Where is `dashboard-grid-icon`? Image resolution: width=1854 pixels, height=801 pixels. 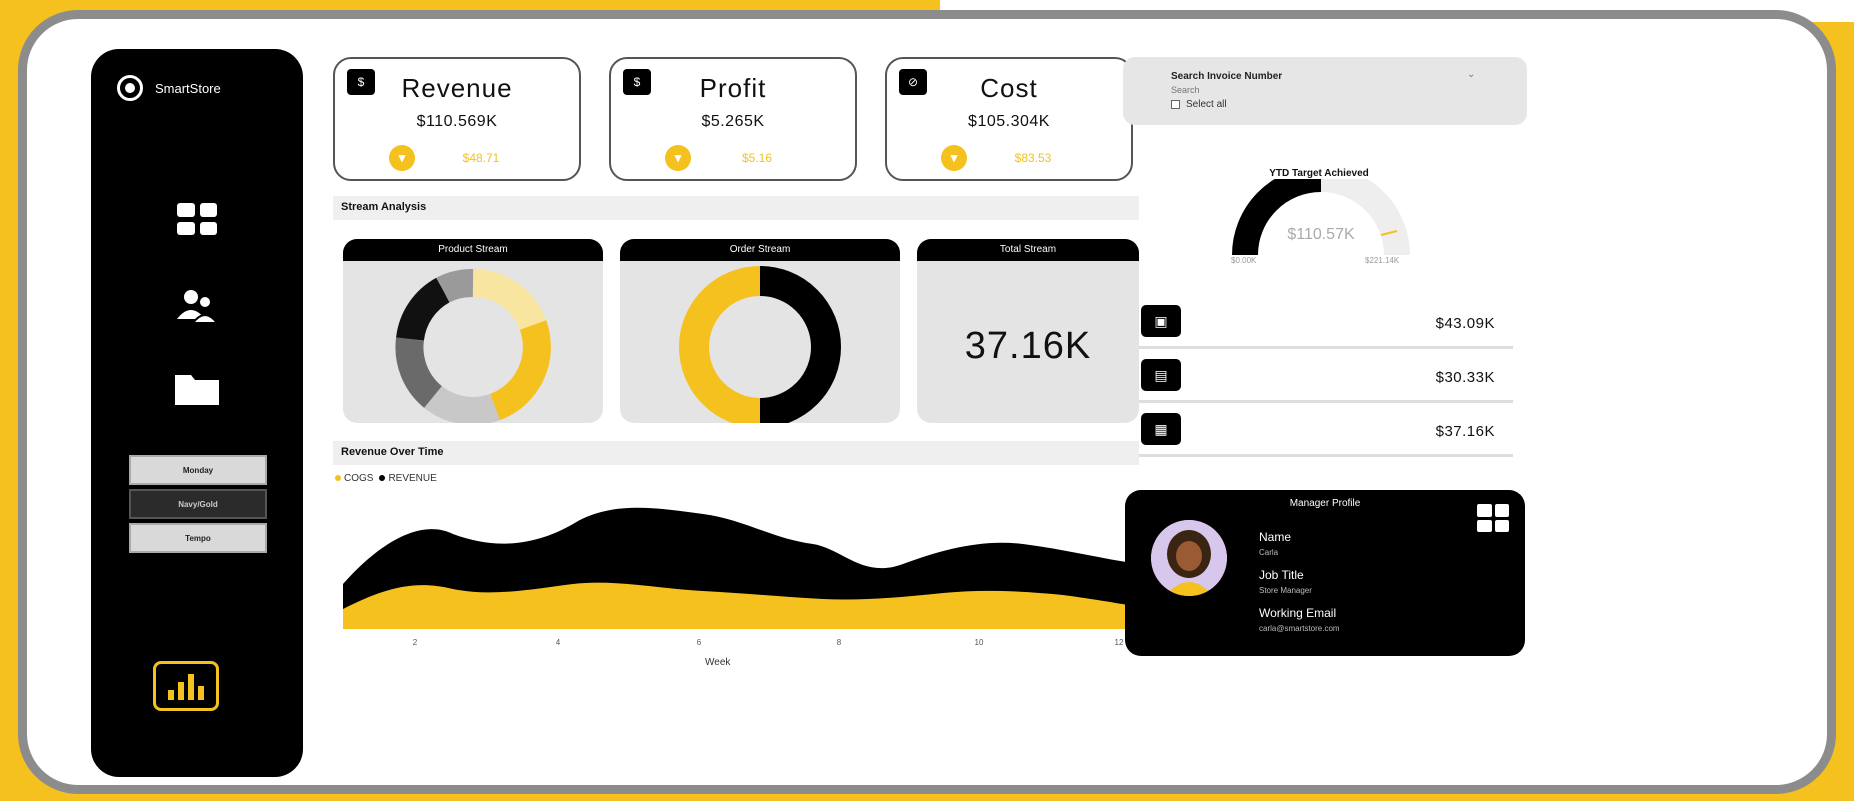
dashboard-grid-icon is located at coordinates (197, 219).